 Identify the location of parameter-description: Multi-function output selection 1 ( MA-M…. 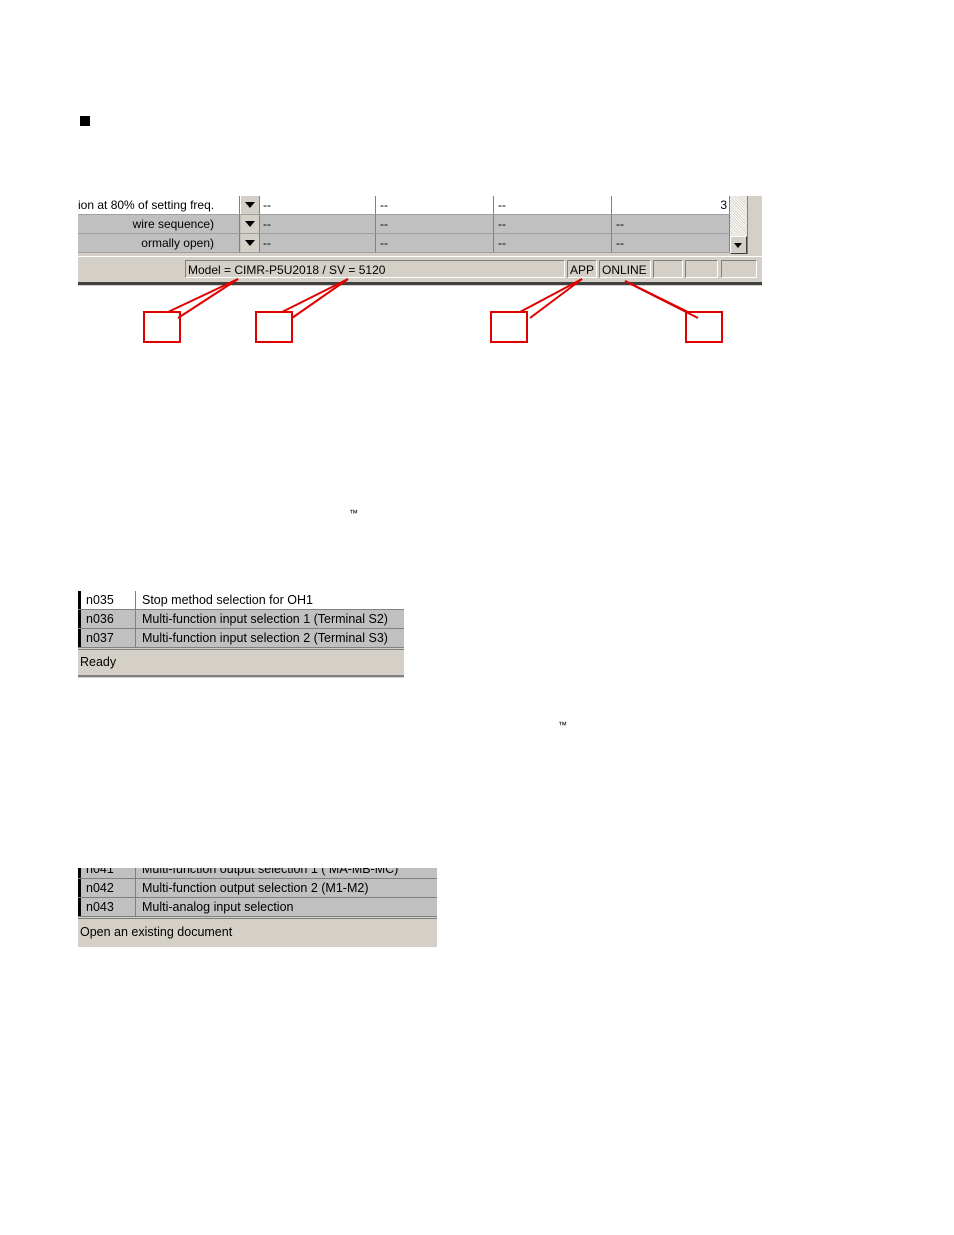
(270, 872).